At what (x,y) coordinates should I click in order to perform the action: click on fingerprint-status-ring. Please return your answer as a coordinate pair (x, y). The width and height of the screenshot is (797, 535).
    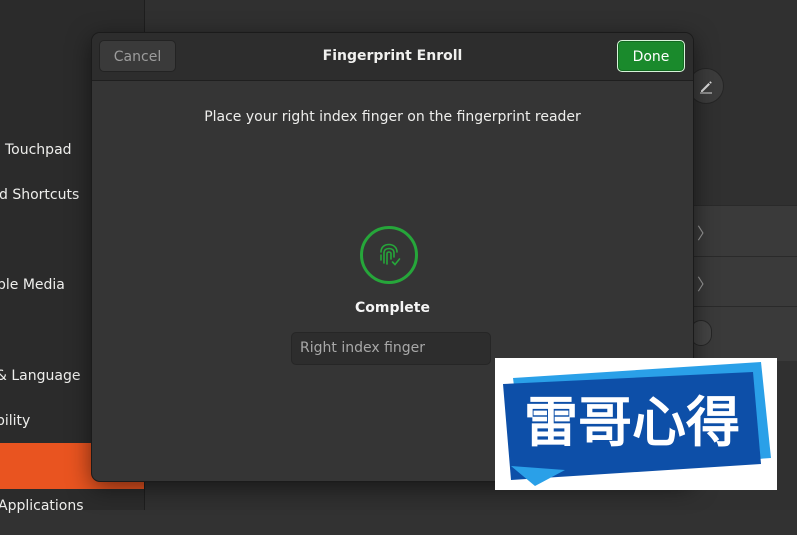
    Looking at the image, I should click on (389, 255).